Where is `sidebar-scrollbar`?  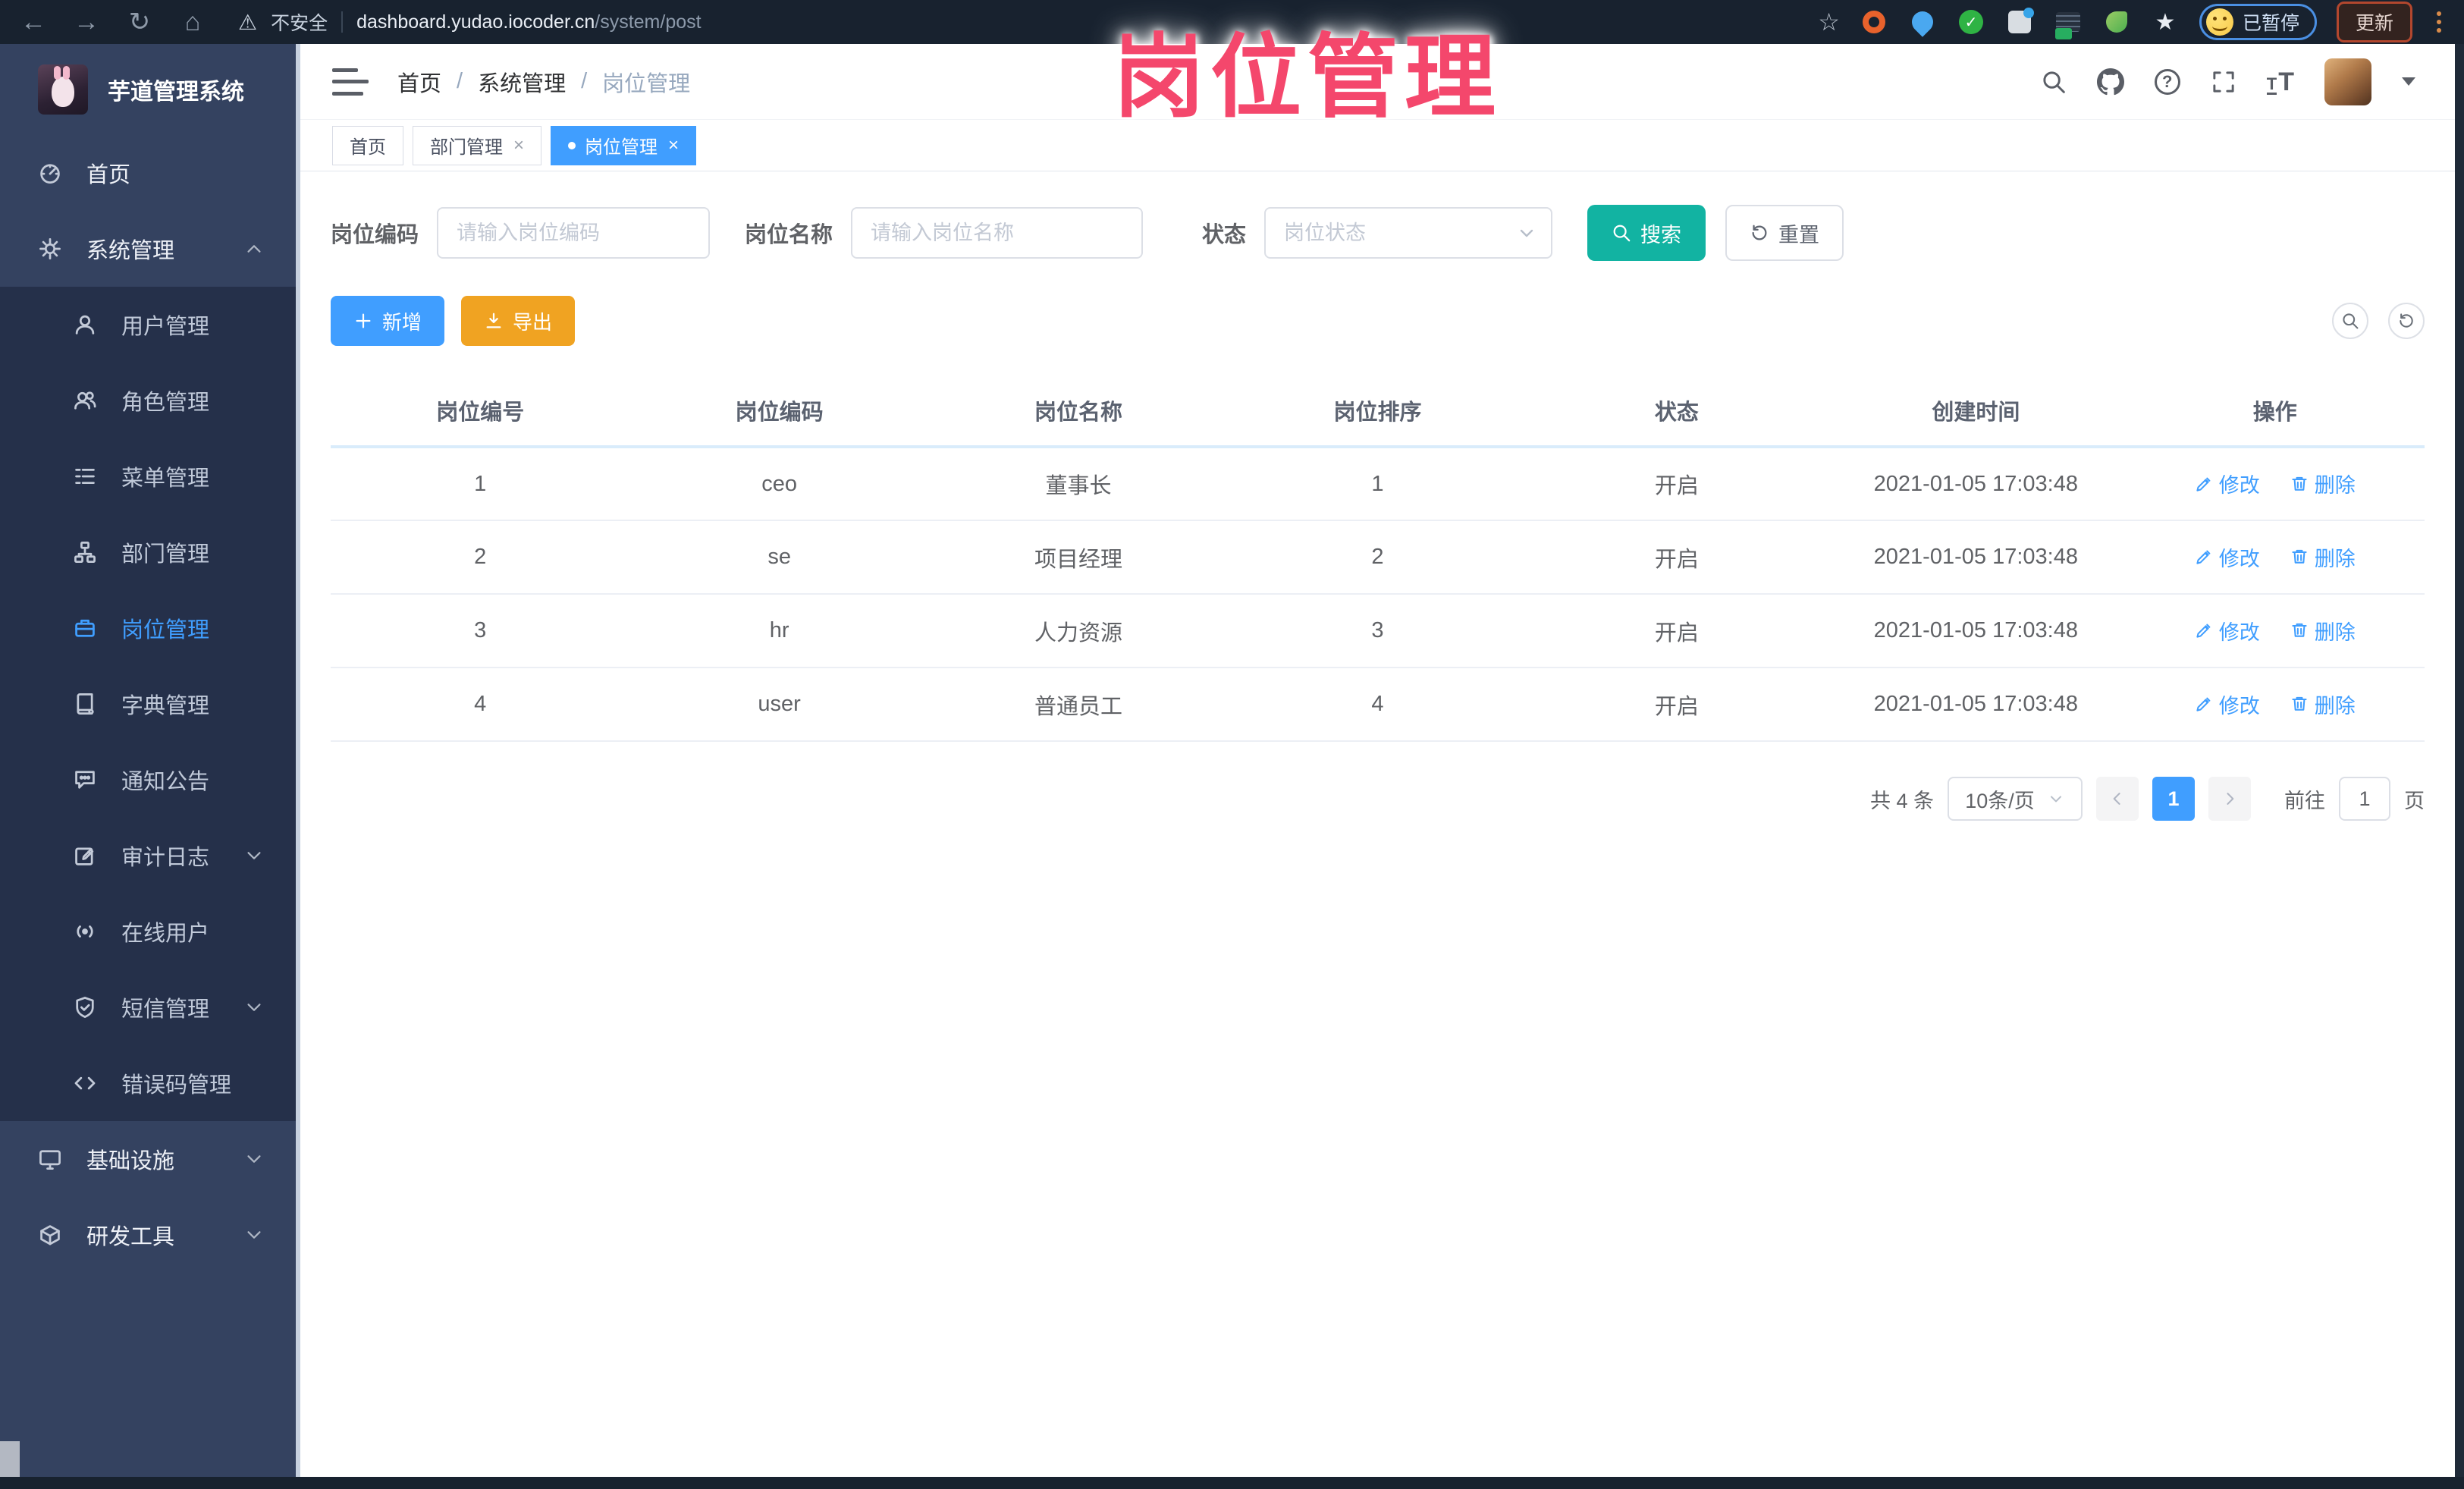 sidebar-scrollbar is located at coordinates (298, 760).